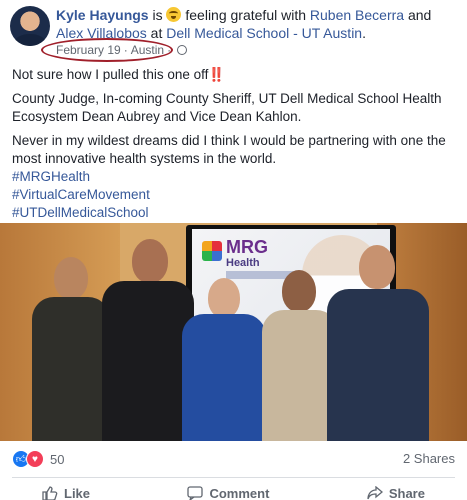  I want to click on grateful-emoji-icon, so click(174, 14).